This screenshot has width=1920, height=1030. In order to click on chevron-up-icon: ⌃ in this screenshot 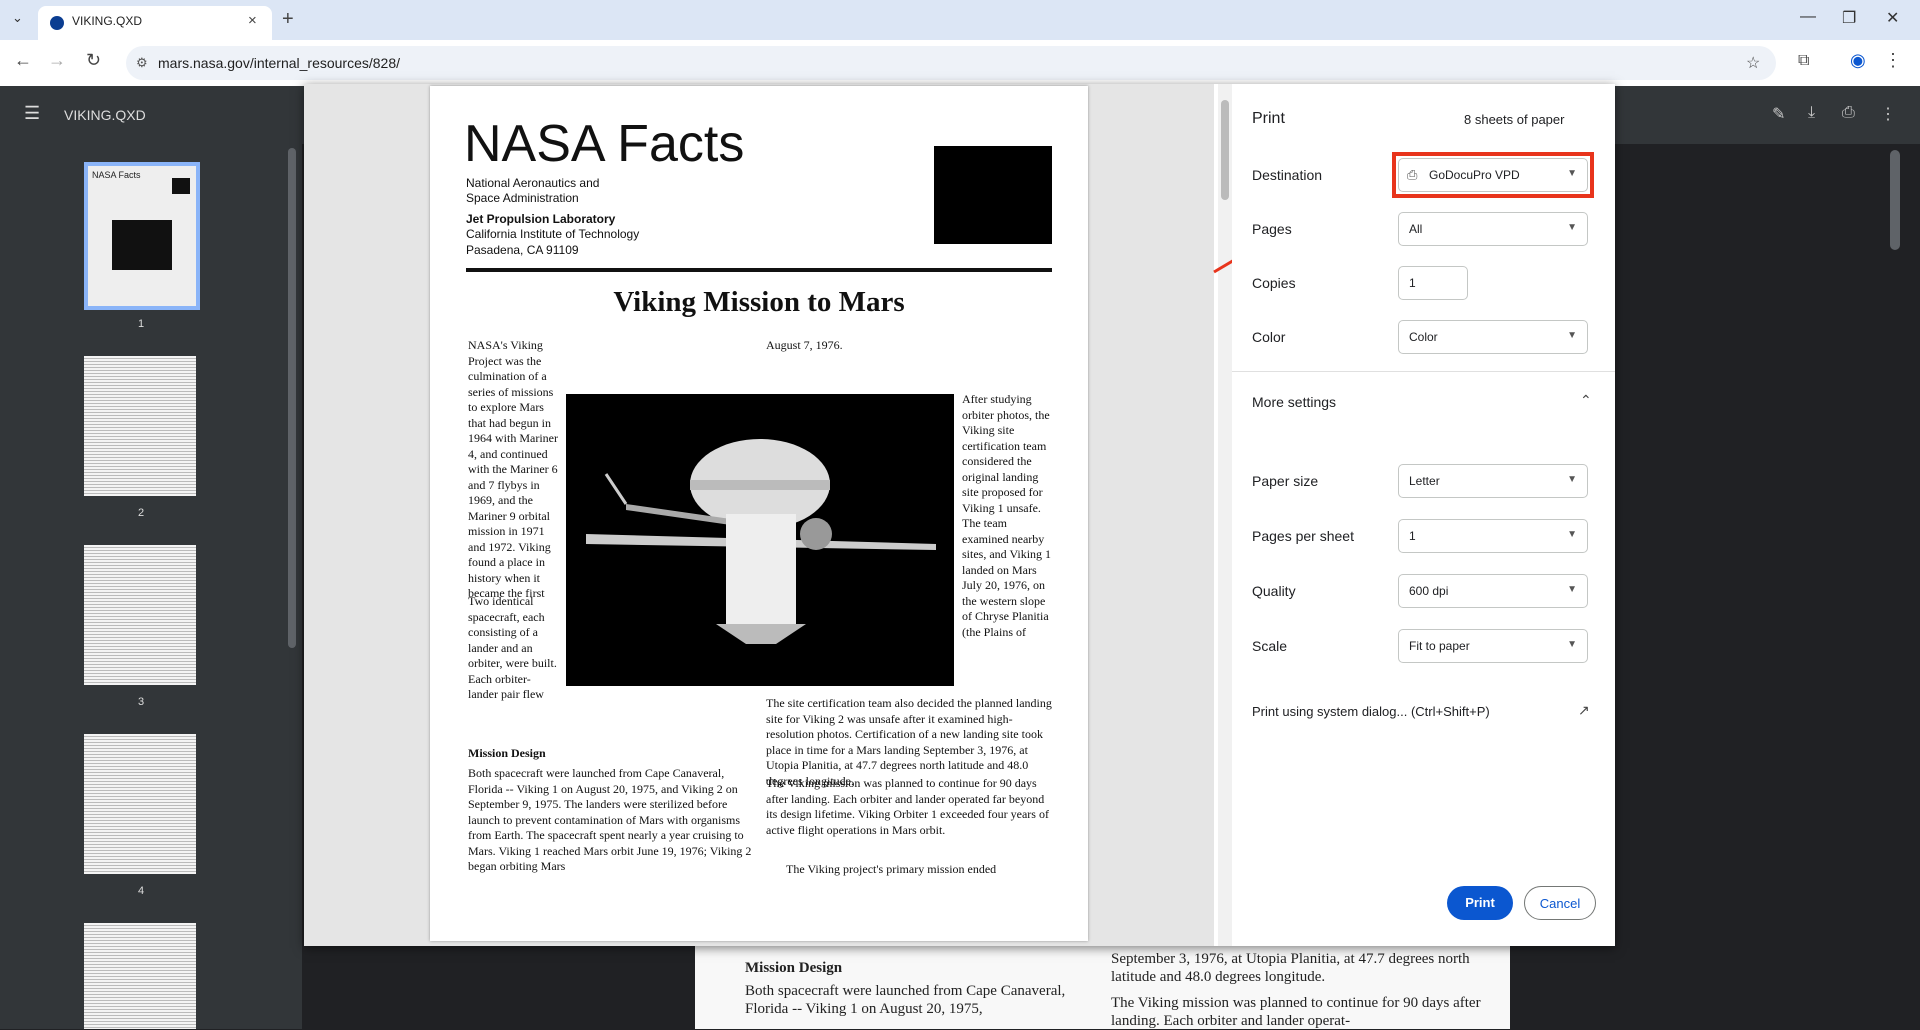, I will do `click(1586, 400)`.